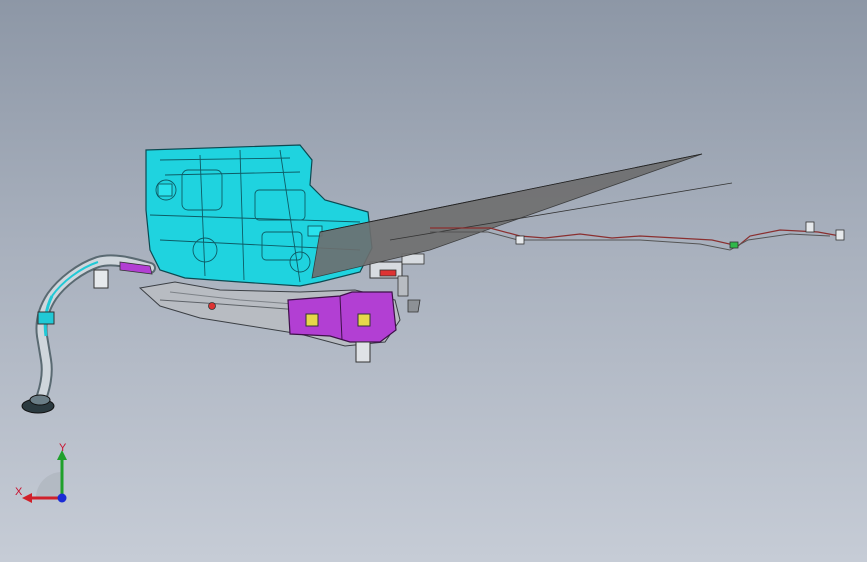 The image size is (867, 562). What do you see at coordinates (342, 327) in the screenshot?
I see `canister-bracket` at bounding box center [342, 327].